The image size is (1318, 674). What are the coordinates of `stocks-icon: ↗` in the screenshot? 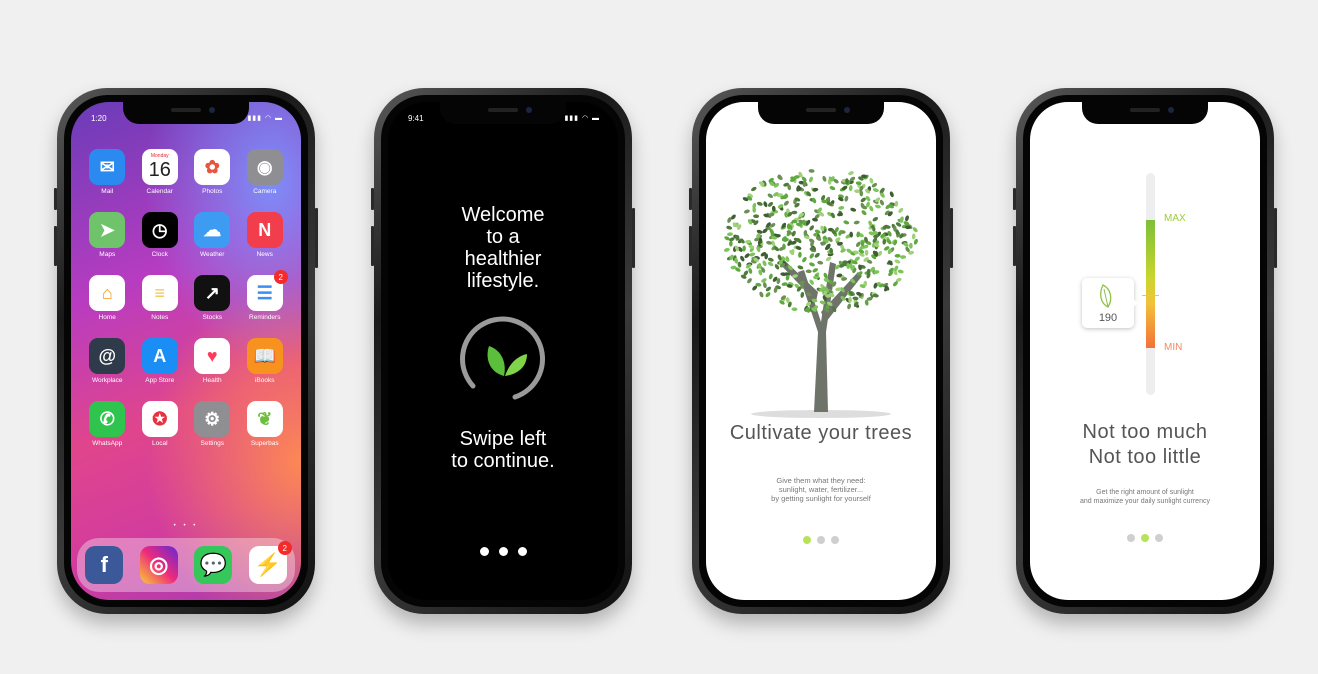 It's located at (212, 293).